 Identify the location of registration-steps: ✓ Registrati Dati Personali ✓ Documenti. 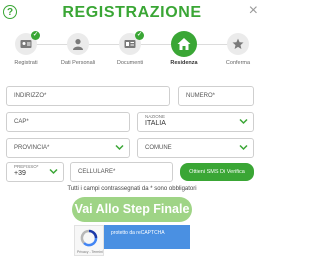
(132, 52).